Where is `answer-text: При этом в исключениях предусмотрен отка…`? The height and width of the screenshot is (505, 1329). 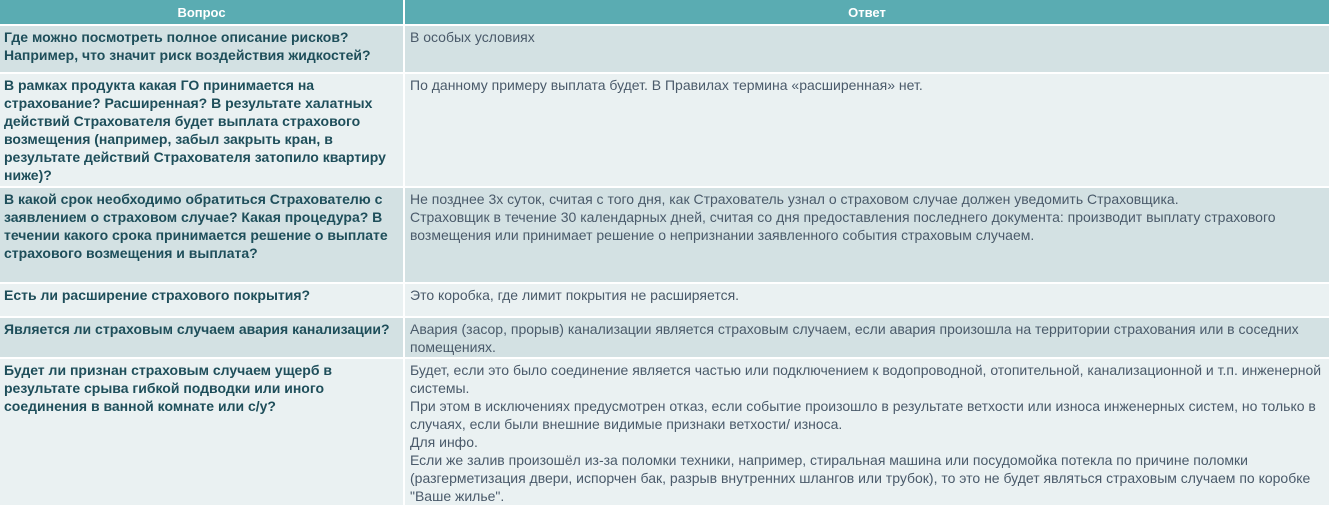
answer-text: При этом в исключениях предусмотрен отка… is located at coordinates (863, 415).